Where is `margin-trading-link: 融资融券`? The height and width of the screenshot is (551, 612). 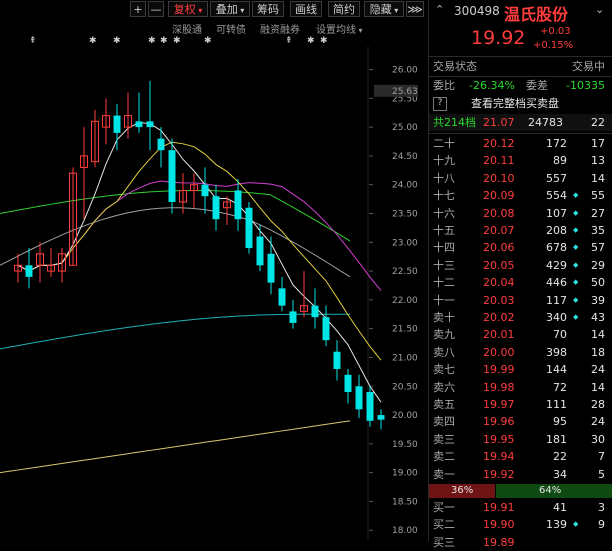
margin-trading-link: 融资融券 is located at coordinates (280, 28).